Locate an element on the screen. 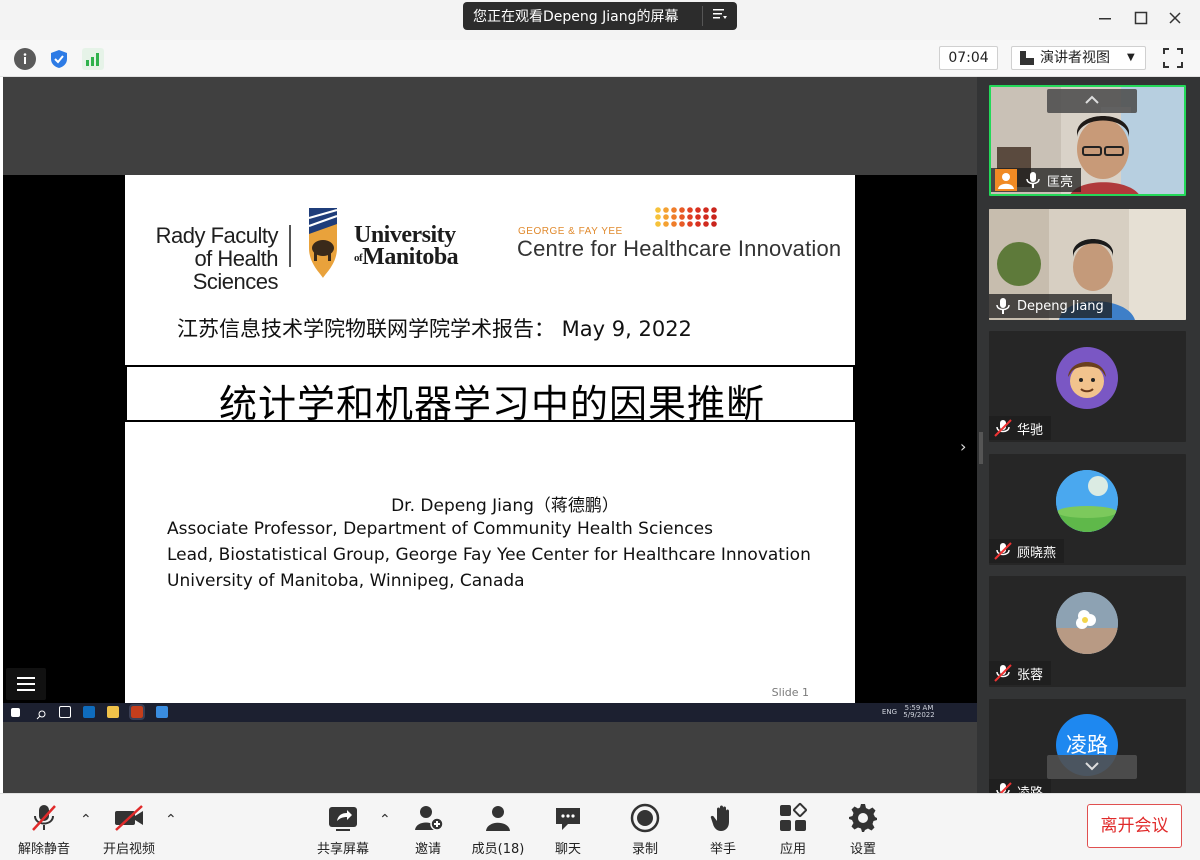 The width and height of the screenshot is (1200, 860). settings-button: 设置 is located at coordinates (863, 829).